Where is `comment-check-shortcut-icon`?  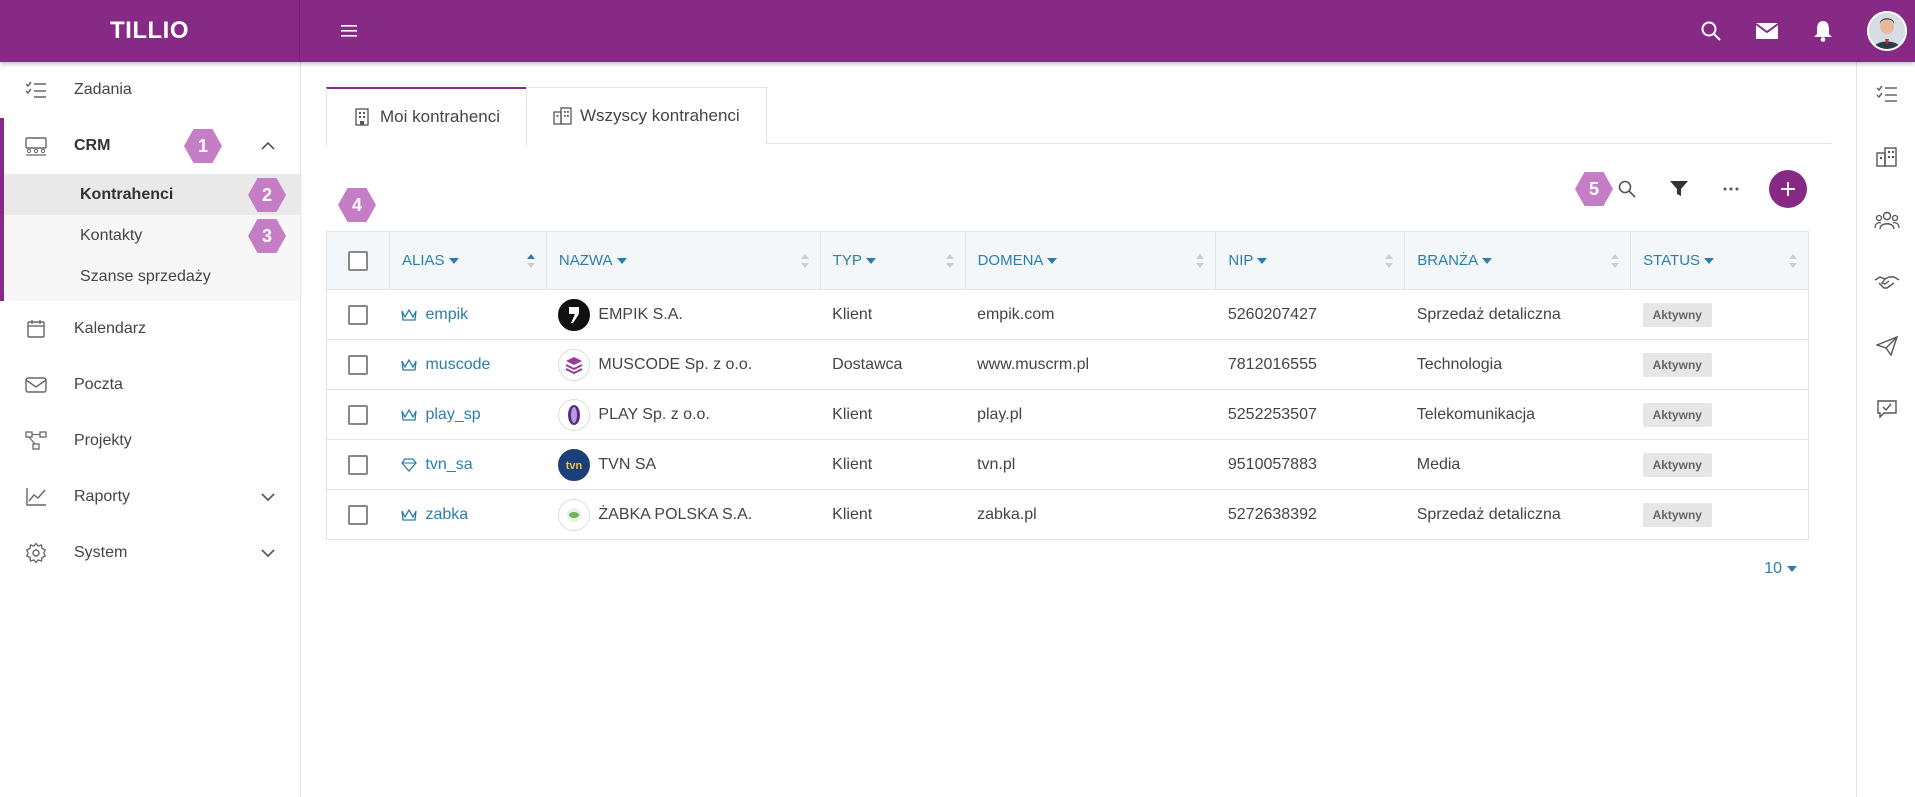
comment-check-shortcut-icon is located at coordinates (1886, 408).